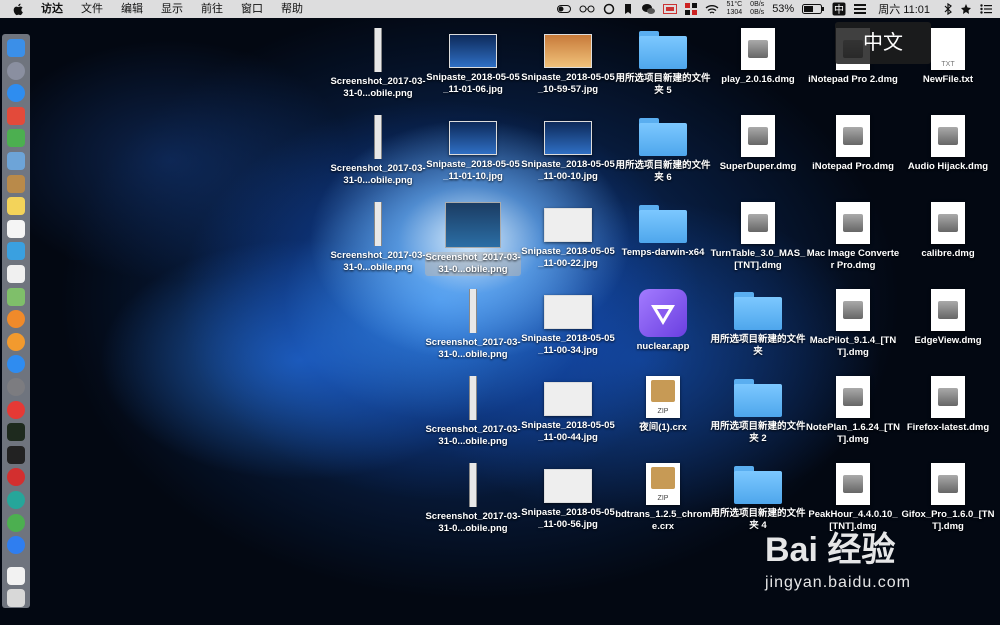 The width and height of the screenshot is (1000, 625). What do you see at coordinates (948, 498) in the screenshot?
I see `desktop-file-item: Gifox_Pro_1.6.0_[TNT].dmg` at bounding box center [948, 498].